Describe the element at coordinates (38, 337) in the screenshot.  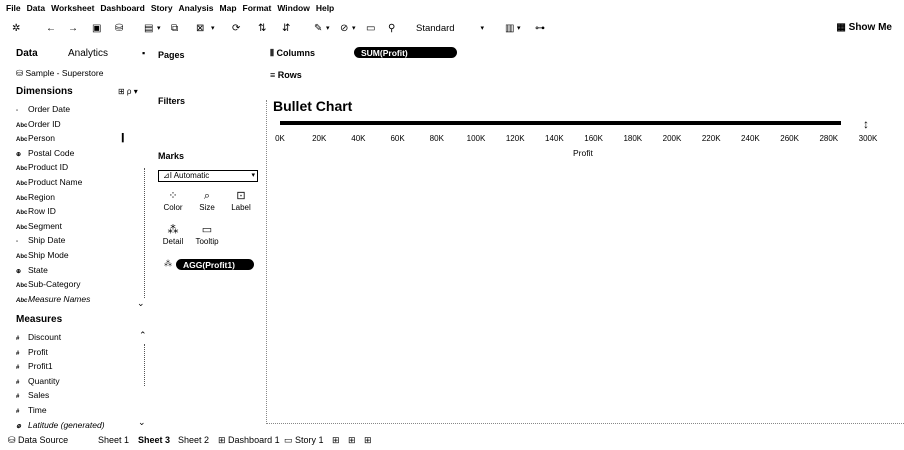
I see `measure-field: # Discount` at that location.